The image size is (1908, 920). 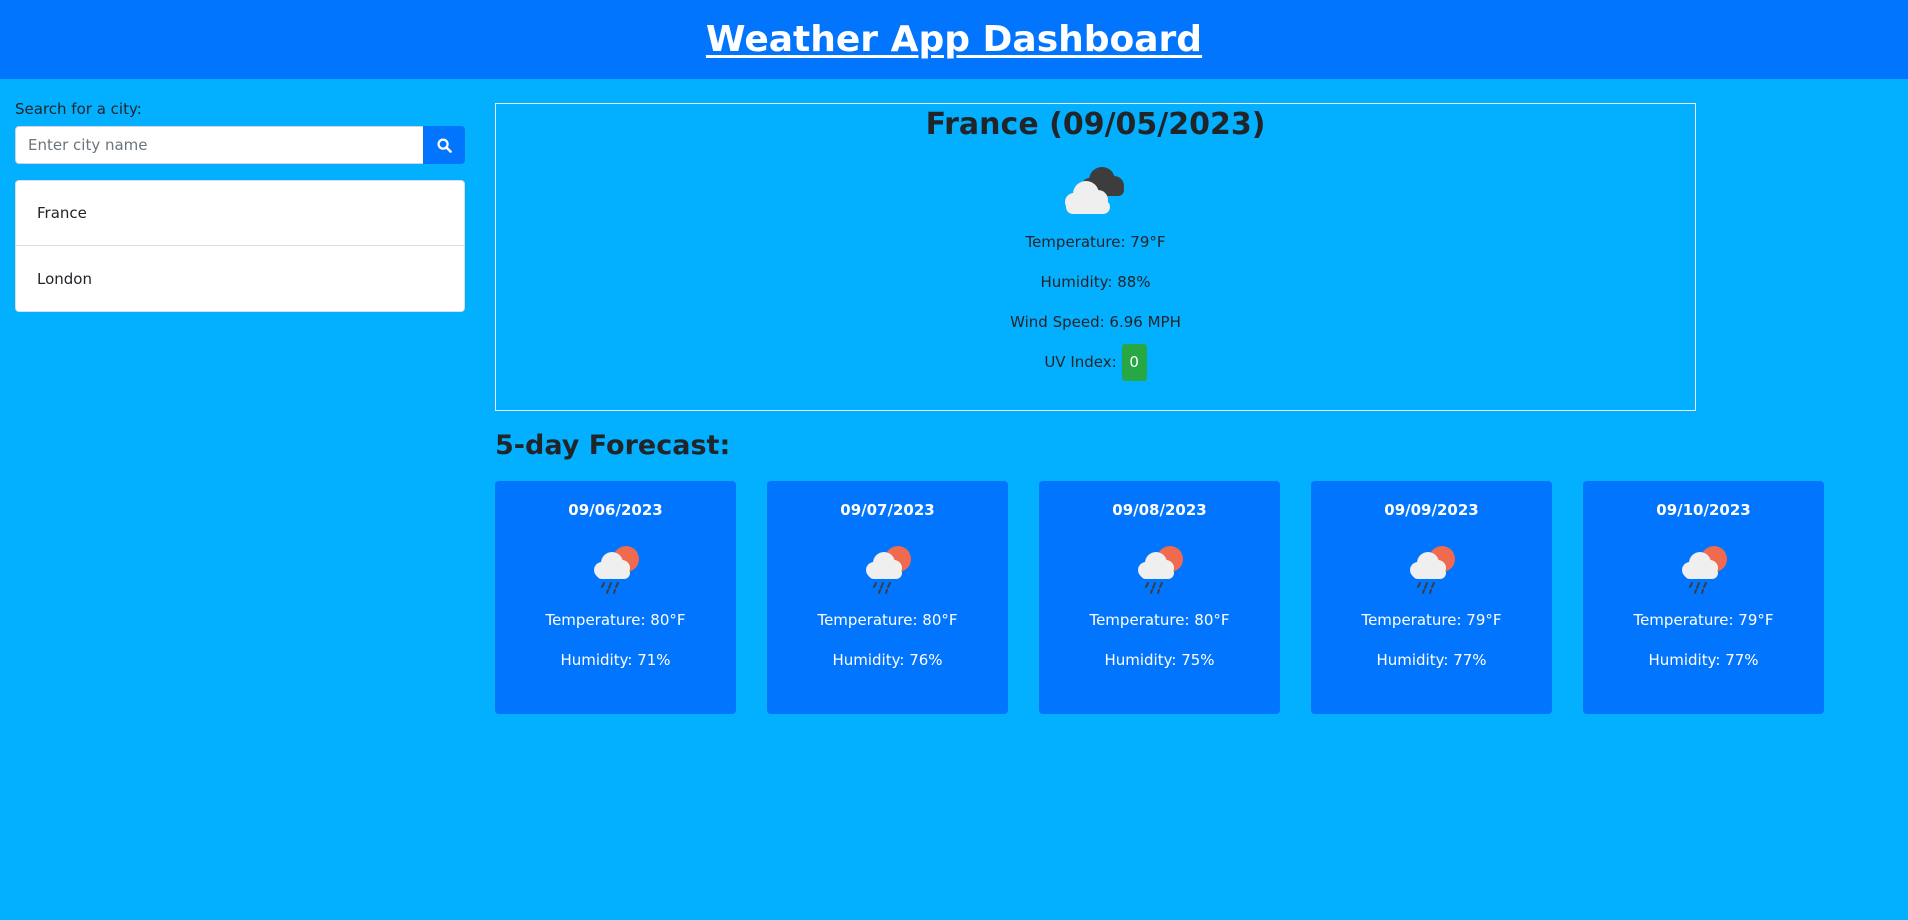 I want to click on sidebar: Search for a city: France London, so click(x=240, y=206).